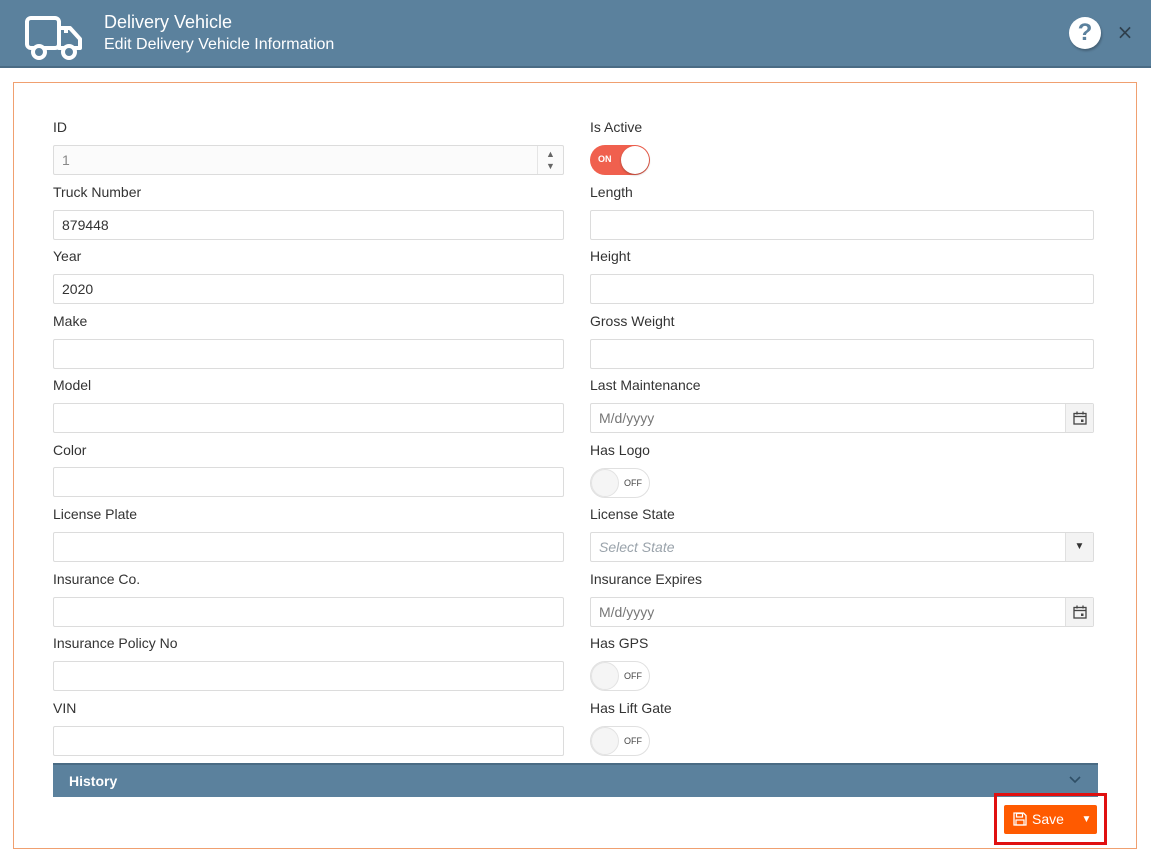  What do you see at coordinates (633, 483) in the screenshot?
I see `has-logo-state: OFF` at bounding box center [633, 483].